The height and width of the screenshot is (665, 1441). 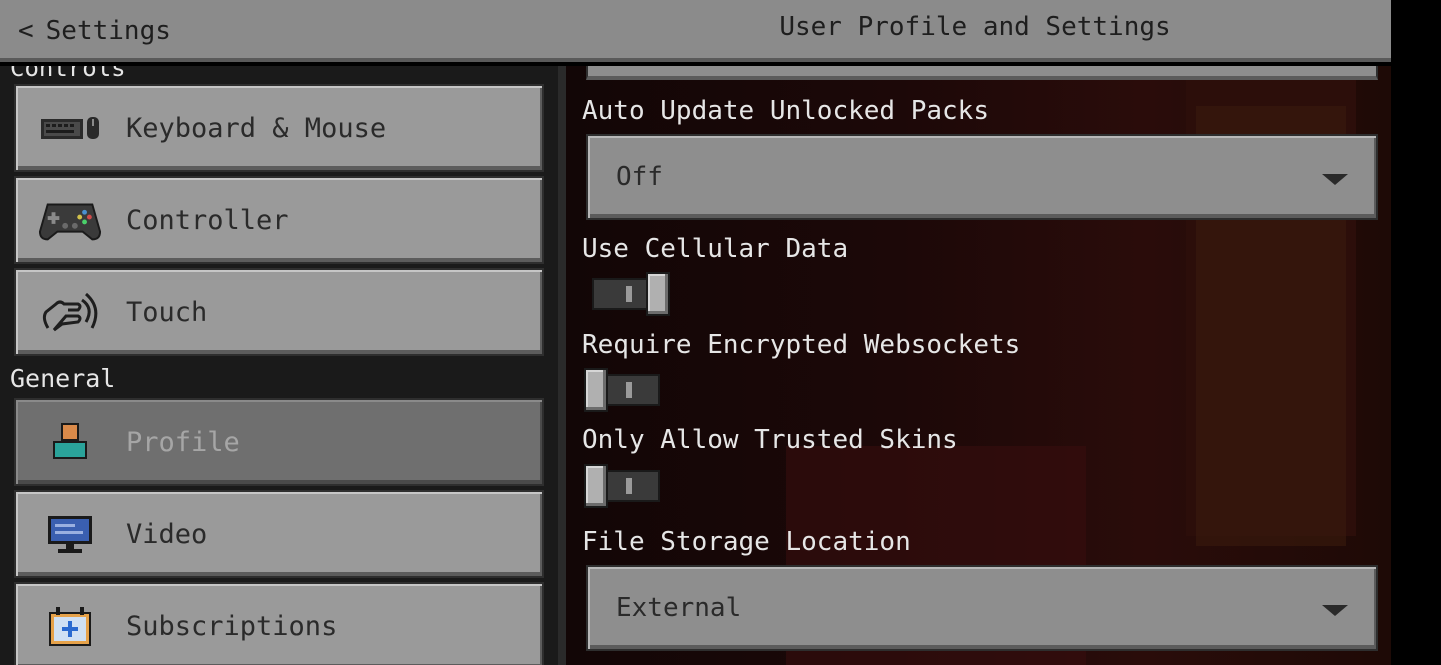 I want to click on websockets-toggle, so click(x=623, y=390).